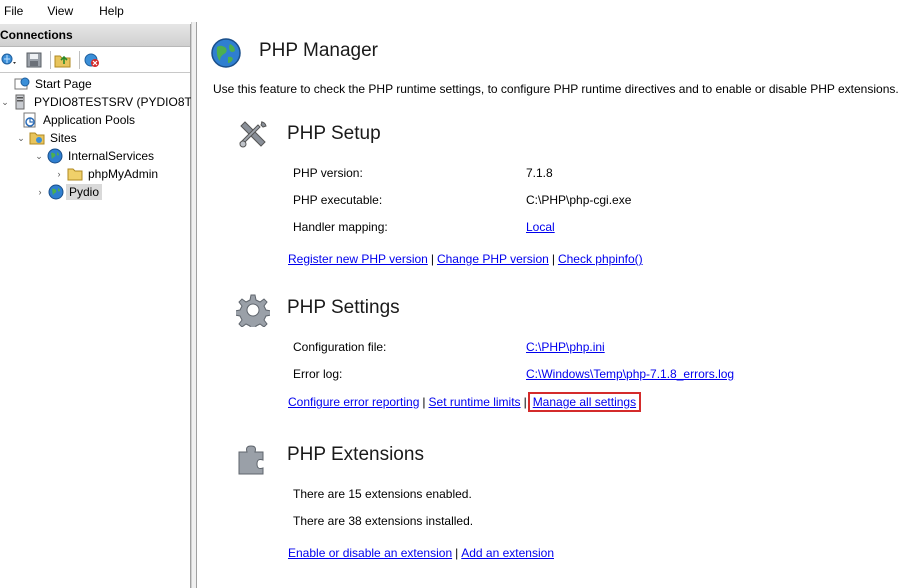 The height and width of the screenshot is (588, 913). I want to click on tree-label: InternalServices, so click(111, 156).